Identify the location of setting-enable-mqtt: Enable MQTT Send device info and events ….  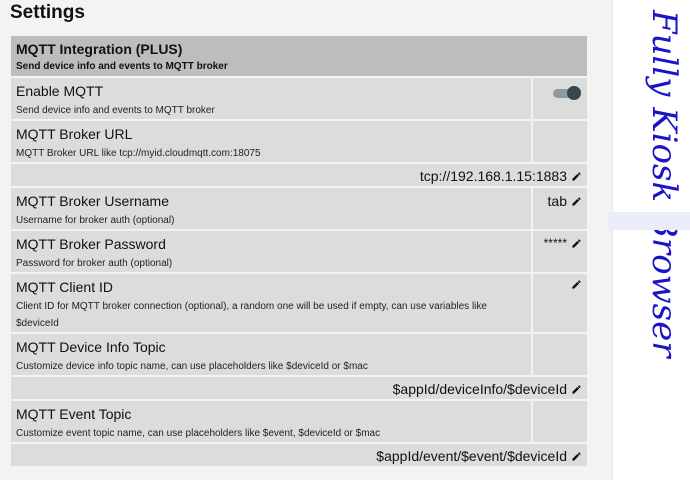
(299, 99).